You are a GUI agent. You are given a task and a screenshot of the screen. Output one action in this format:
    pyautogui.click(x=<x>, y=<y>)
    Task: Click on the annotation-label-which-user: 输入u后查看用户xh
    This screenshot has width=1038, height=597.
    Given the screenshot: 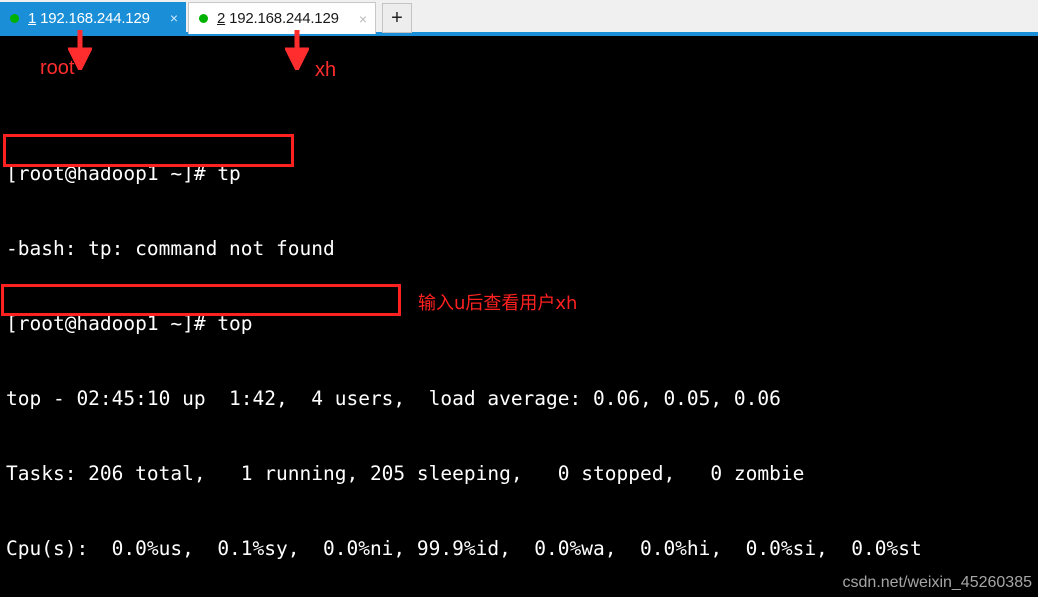 What is the action you would take?
    pyautogui.click(x=498, y=303)
    